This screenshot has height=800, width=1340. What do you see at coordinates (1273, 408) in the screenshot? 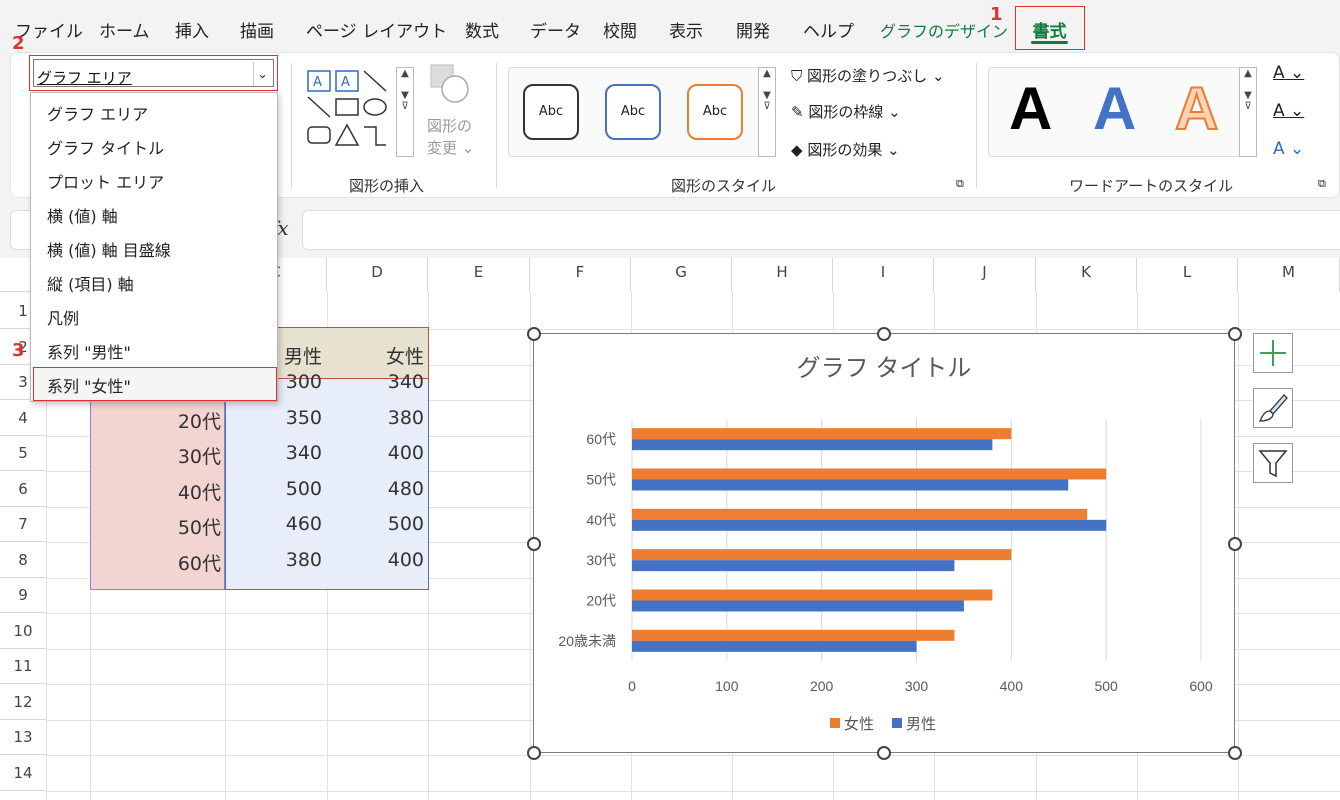
I see `chart-styles-button` at bounding box center [1273, 408].